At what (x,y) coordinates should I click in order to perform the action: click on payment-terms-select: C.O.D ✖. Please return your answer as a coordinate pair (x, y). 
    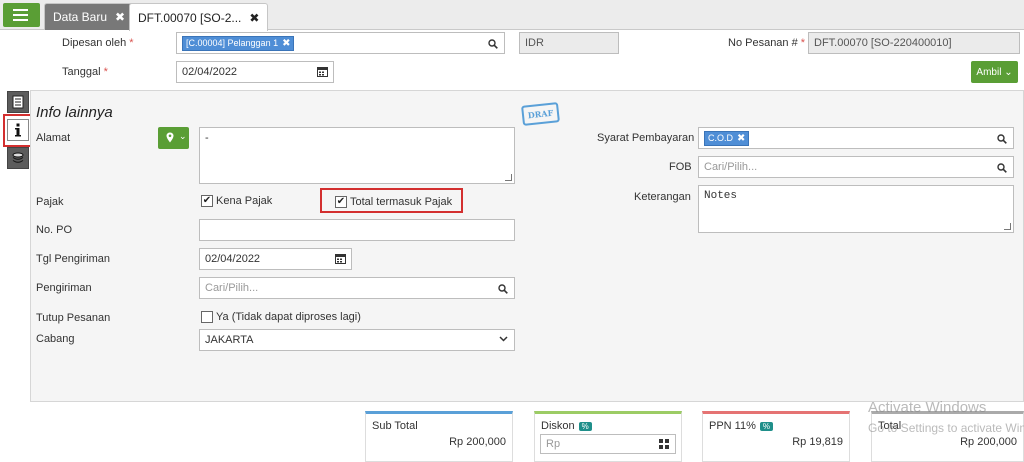
    Looking at the image, I should click on (856, 138).